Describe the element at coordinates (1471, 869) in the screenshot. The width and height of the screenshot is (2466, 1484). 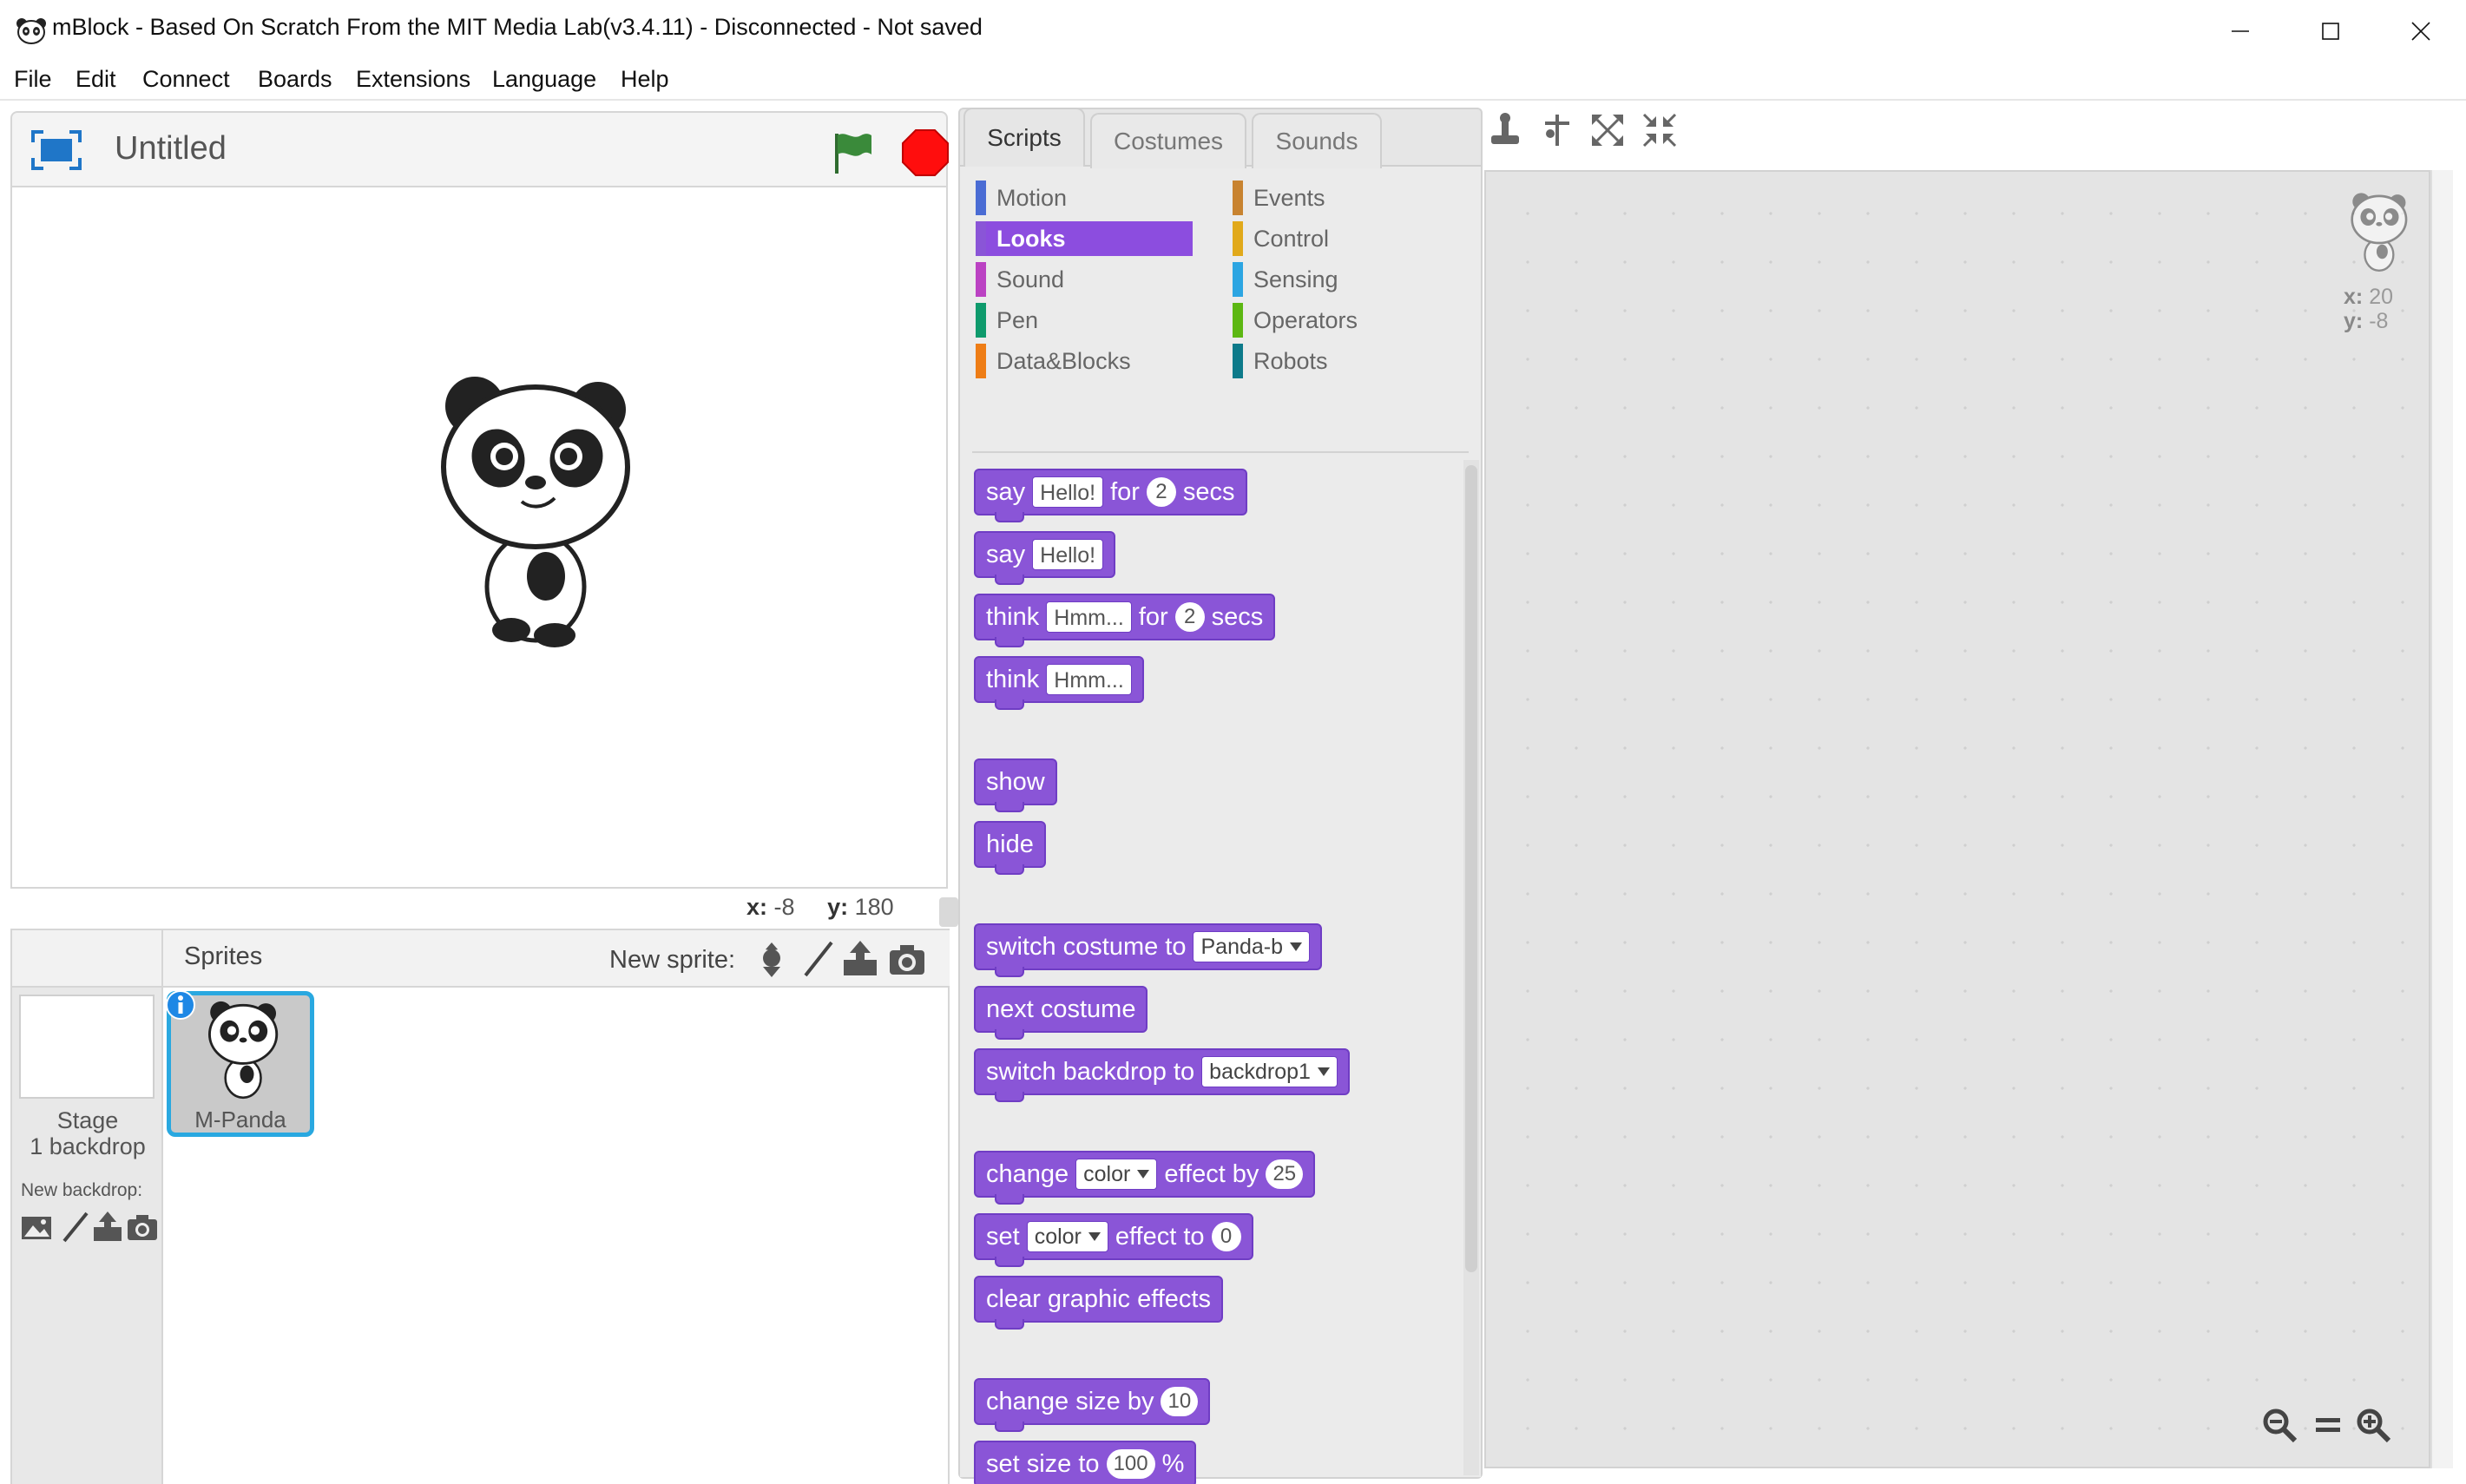
I see `palette-scrollbar-thumb` at that location.